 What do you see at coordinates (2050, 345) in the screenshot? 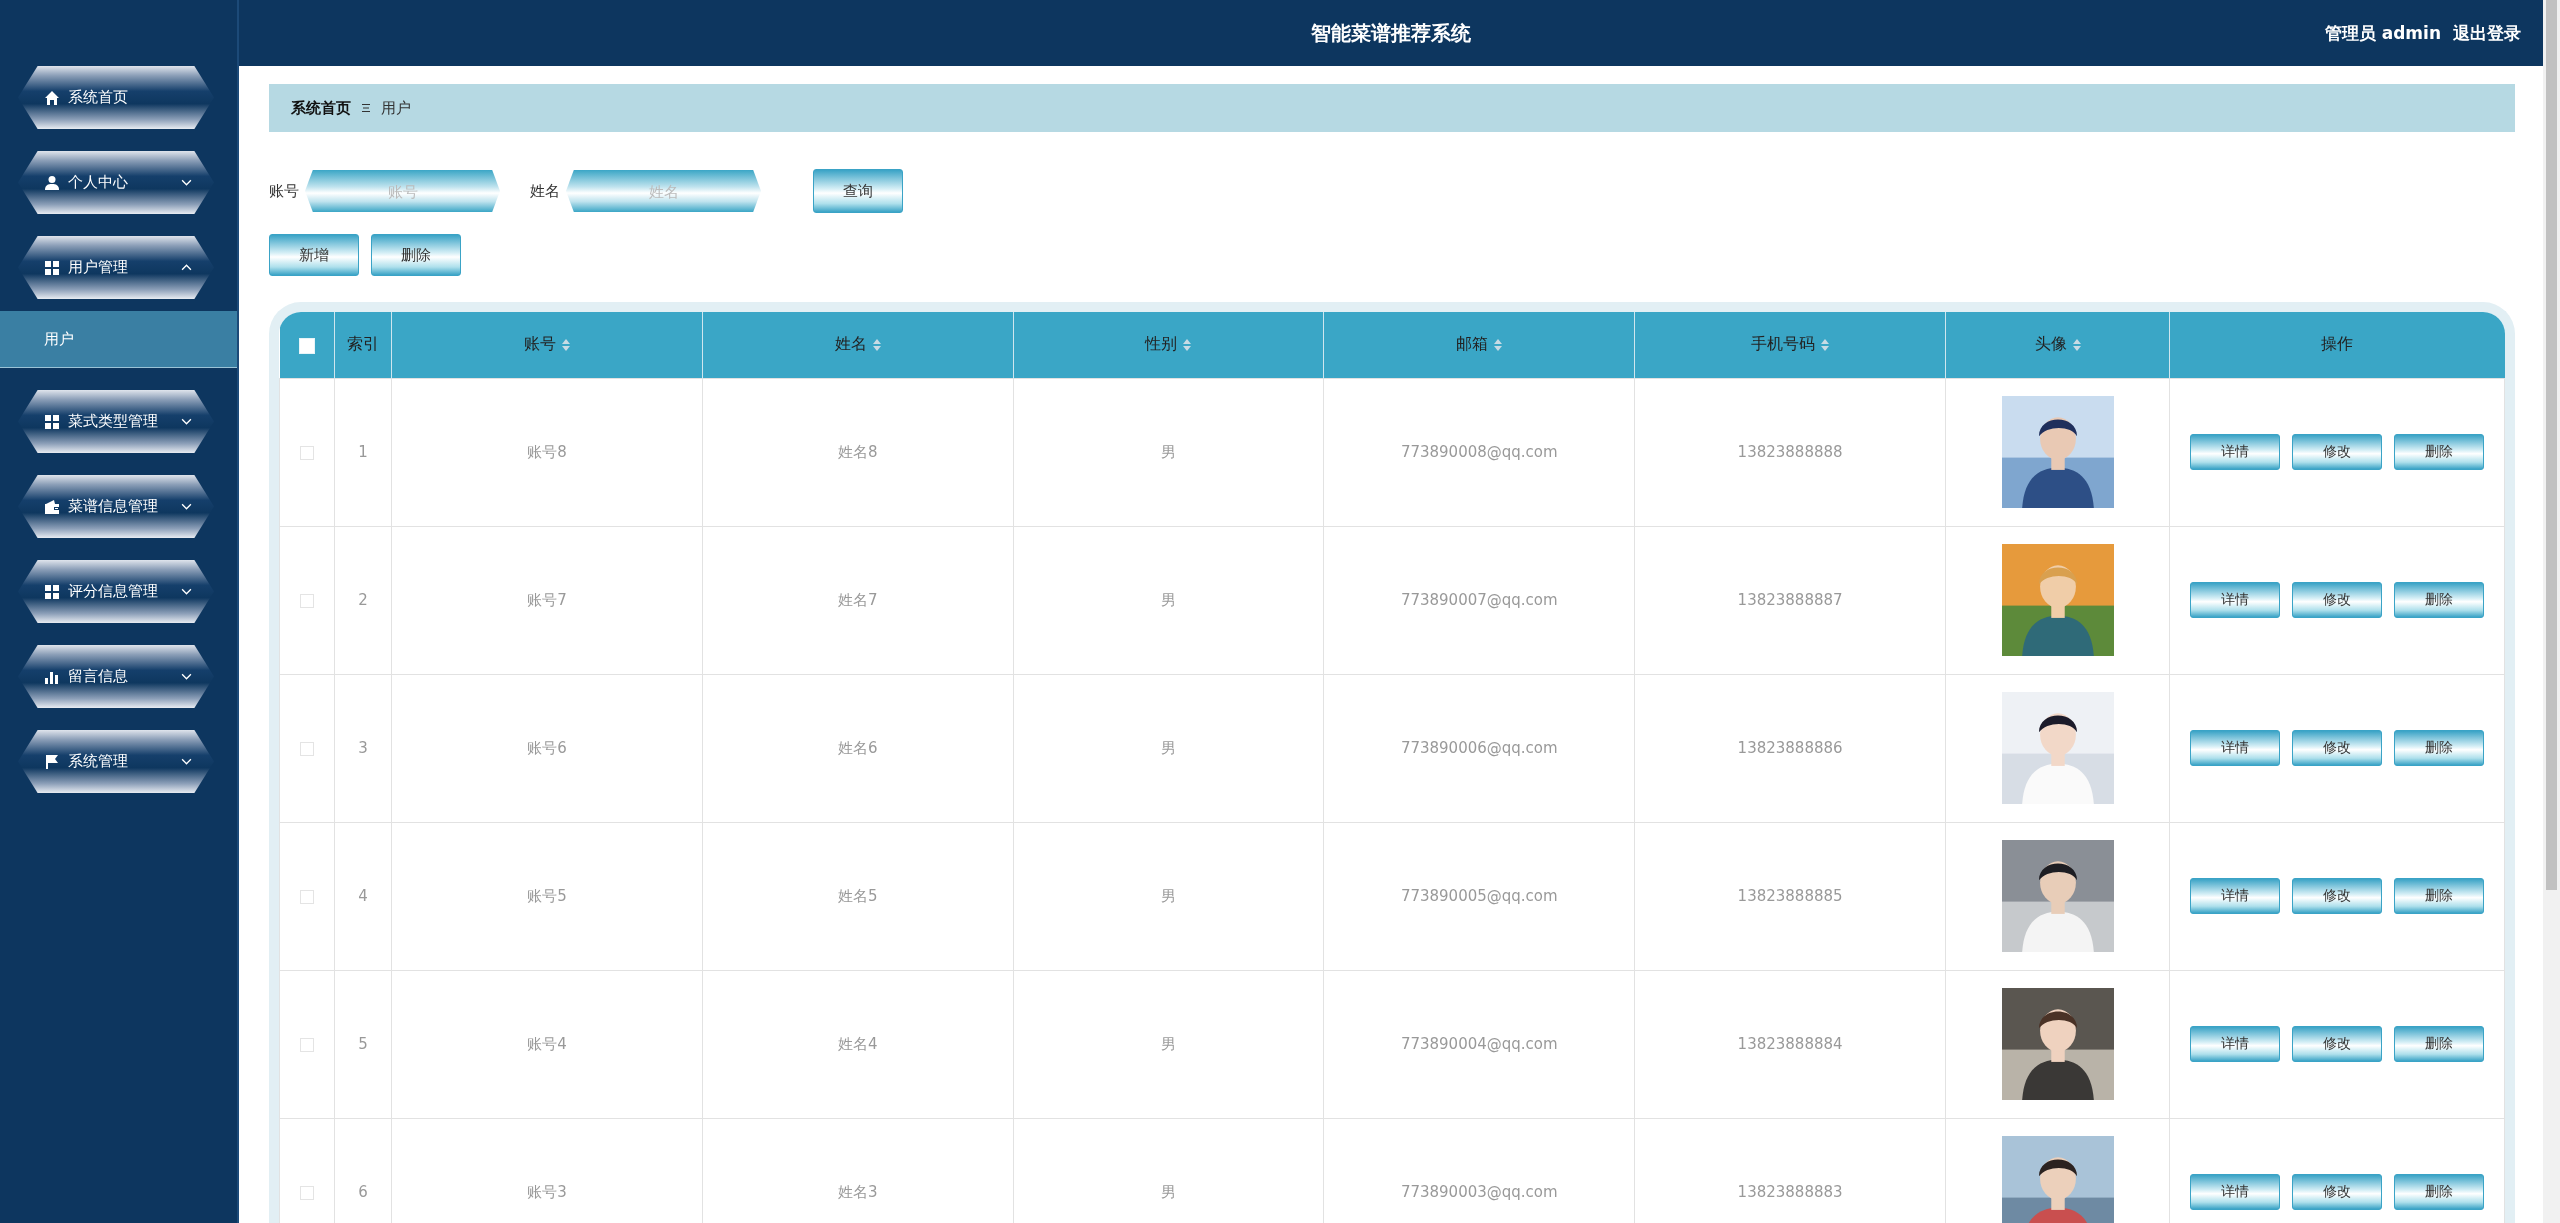
I see `column-header: 头像` at bounding box center [2050, 345].